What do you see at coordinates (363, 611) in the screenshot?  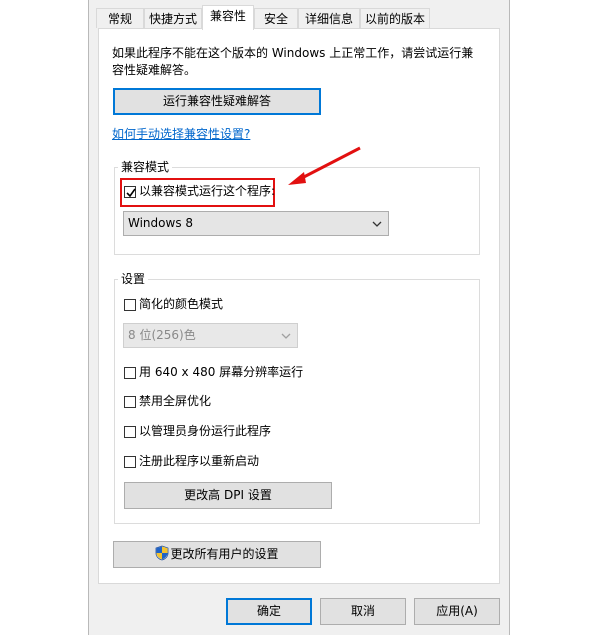 I see `cancel-button: 取消` at bounding box center [363, 611].